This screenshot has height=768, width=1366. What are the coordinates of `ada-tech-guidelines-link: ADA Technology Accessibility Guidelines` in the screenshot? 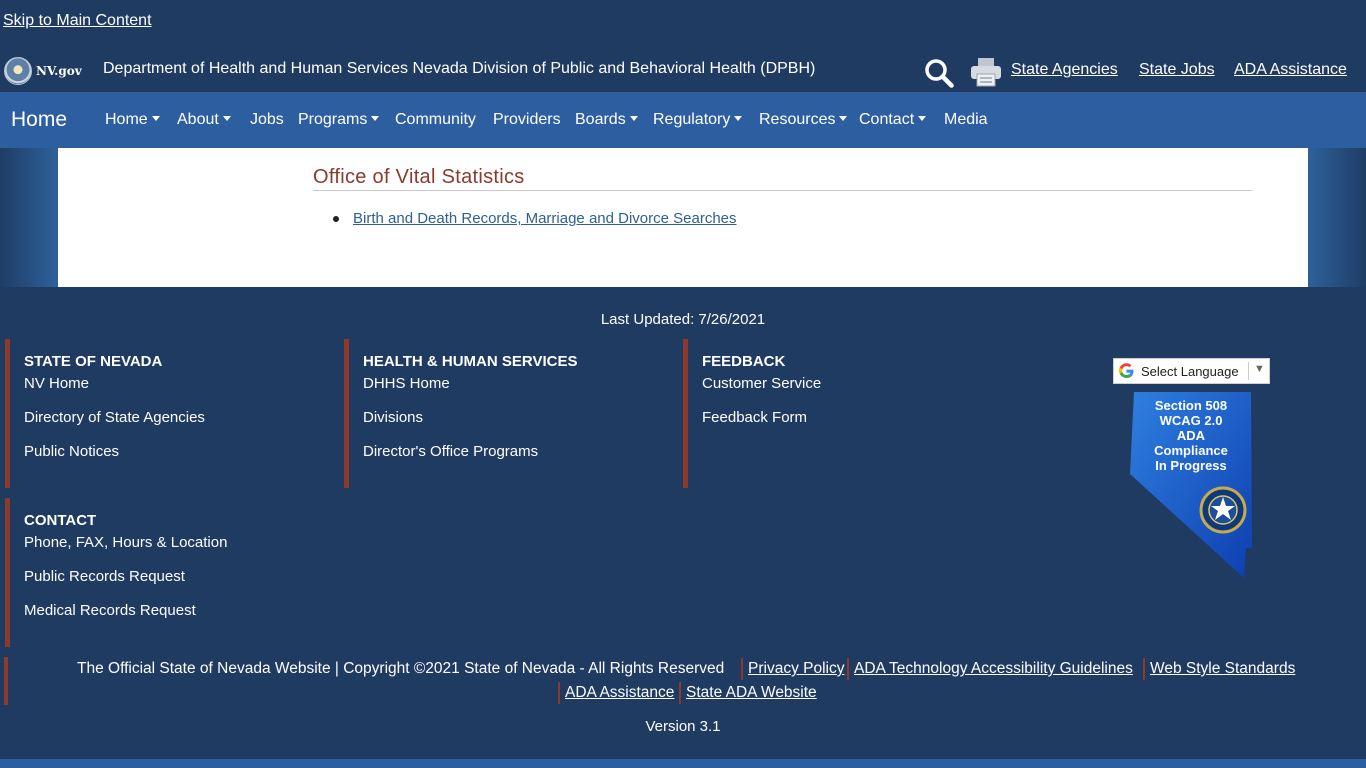 It's located at (993, 669).